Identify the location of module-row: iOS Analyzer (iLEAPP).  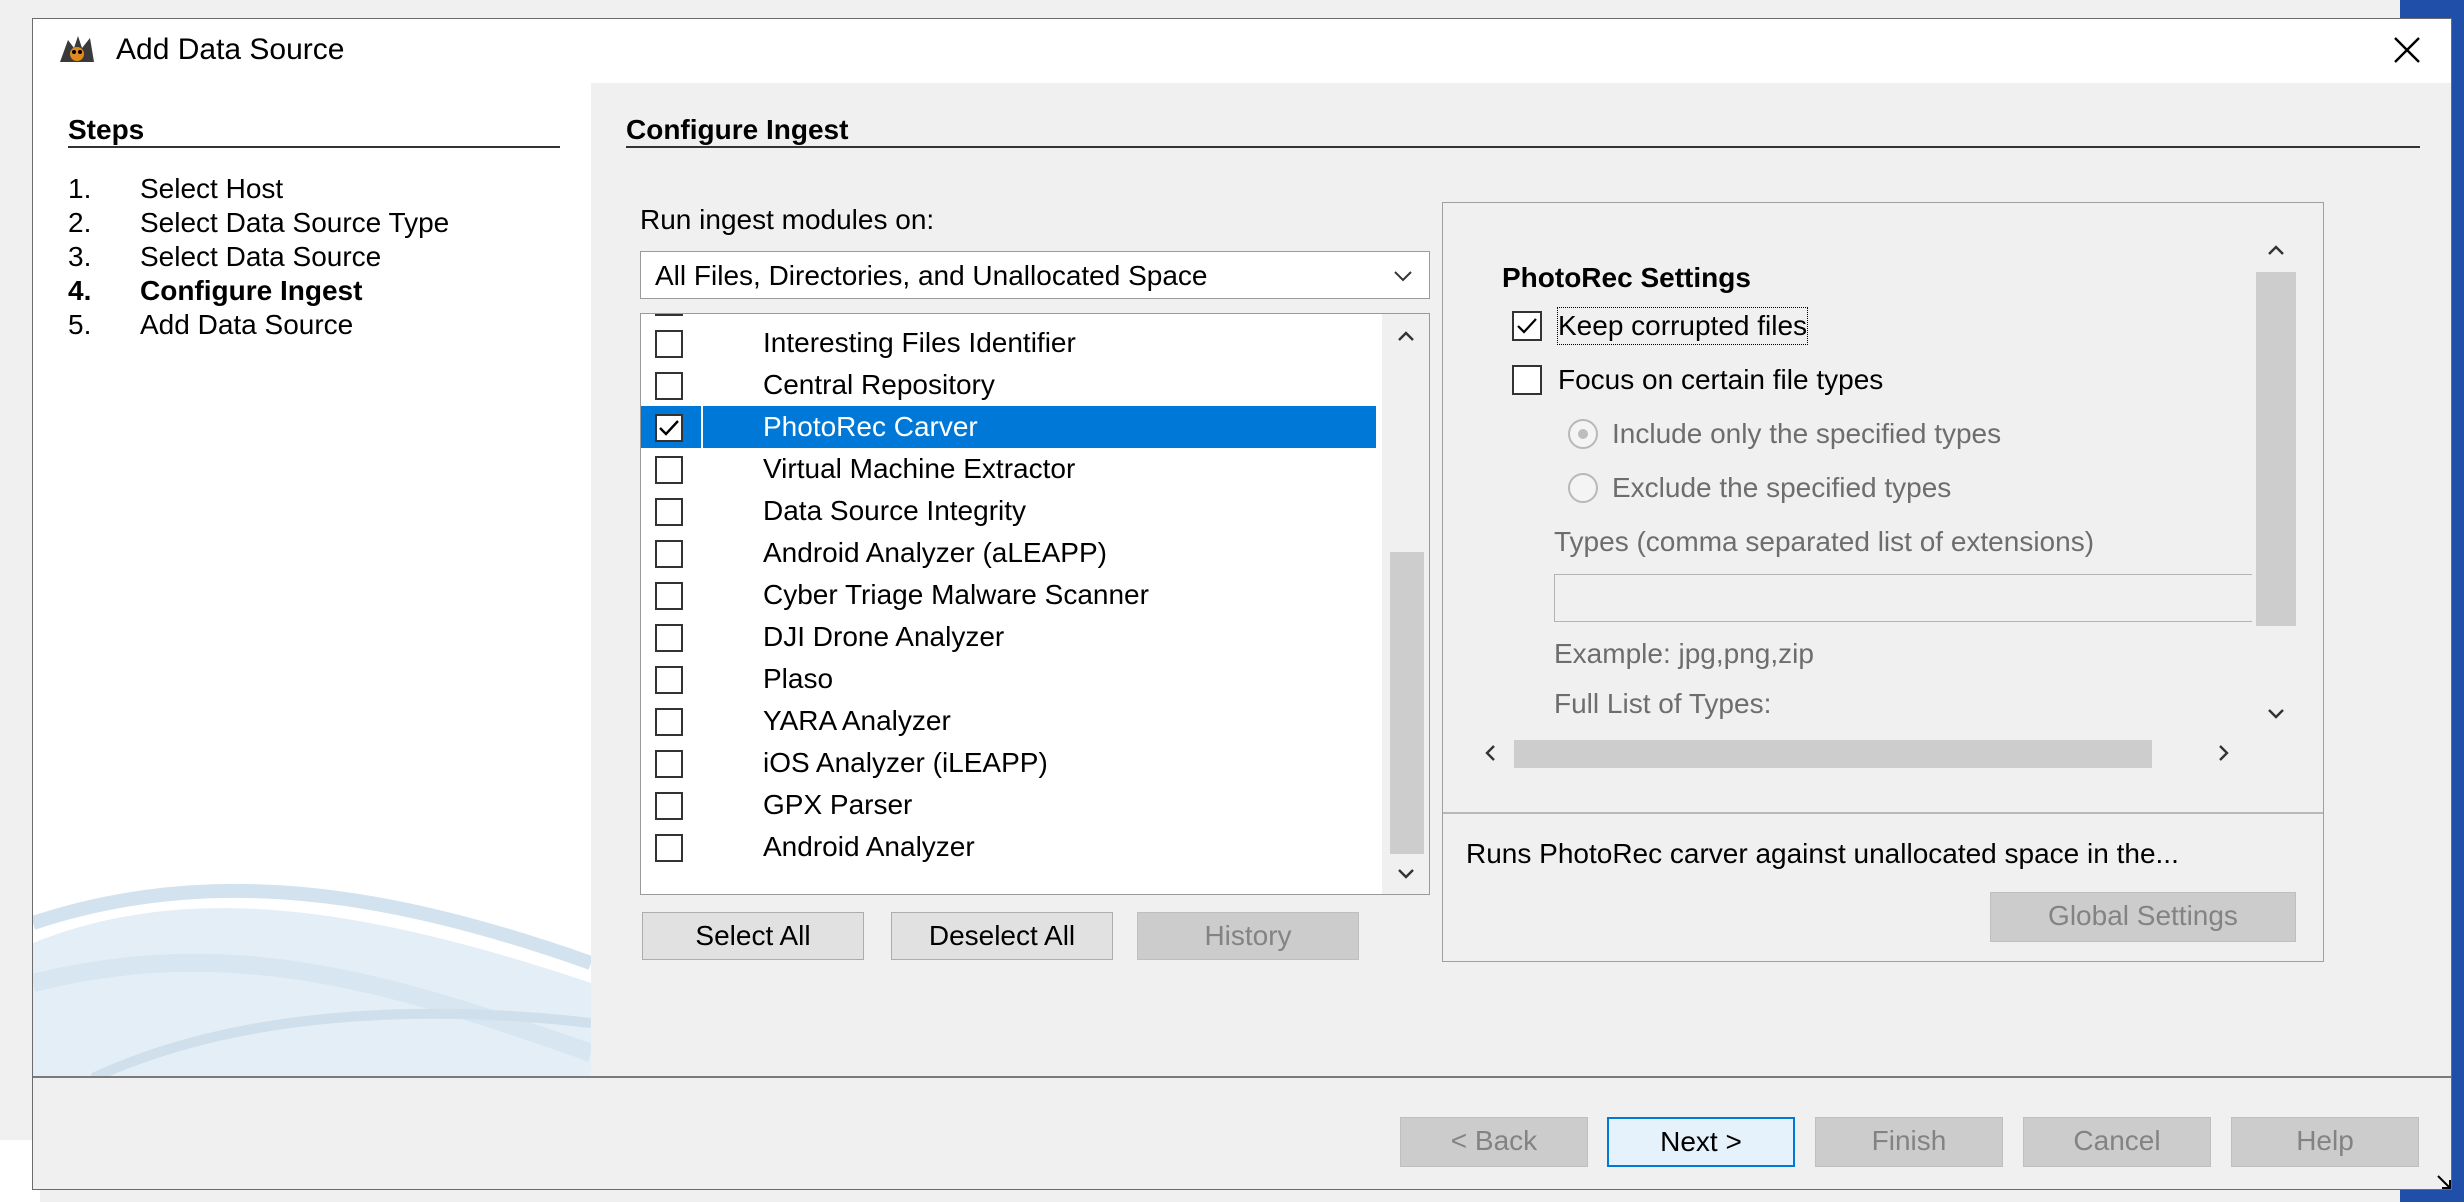
(1008, 763).